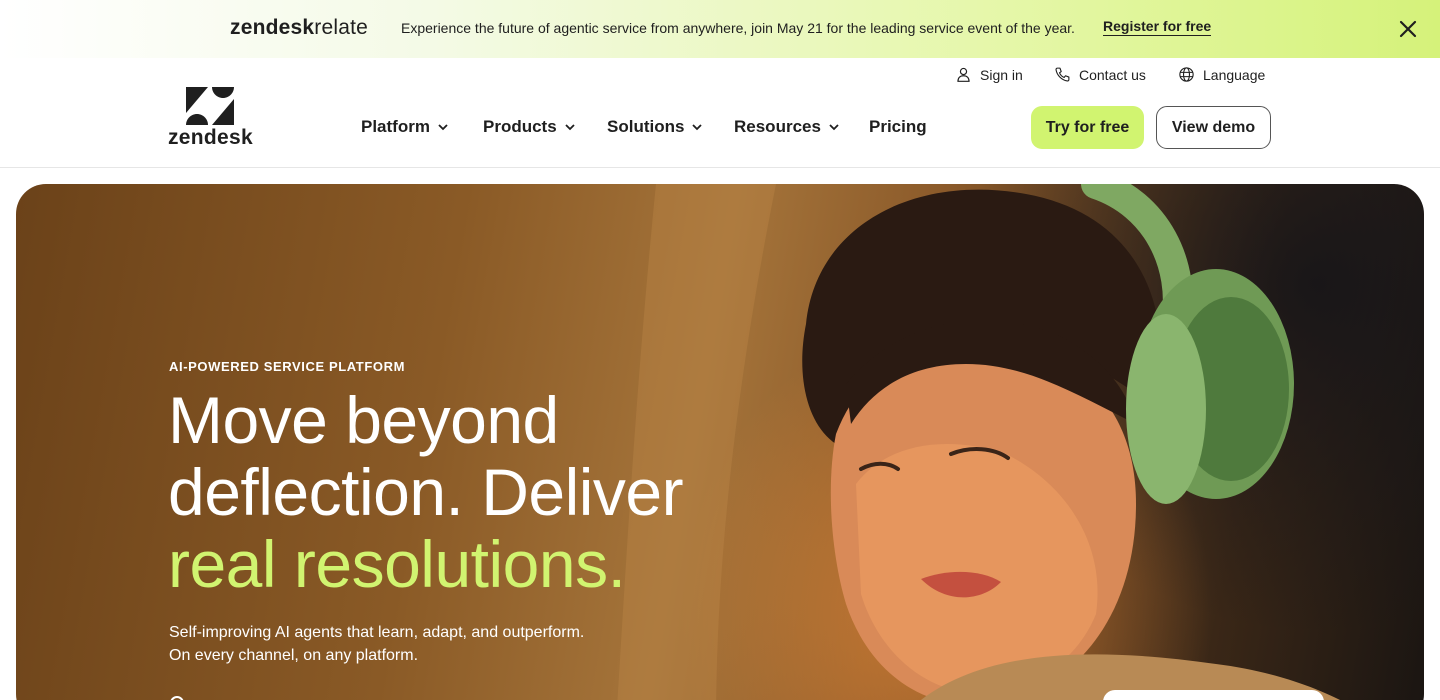 This screenshot has height=700, width=1440. Describe the element at coordinates (1213, 695) in the screenshot. I see `hero-cta-card` at that location.